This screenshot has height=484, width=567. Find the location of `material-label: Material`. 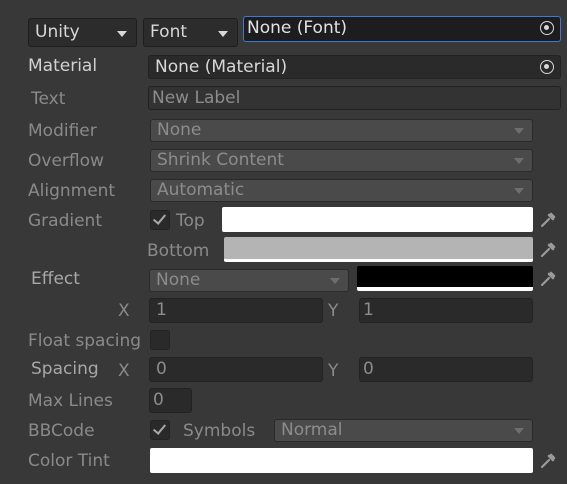

material-label: Material is located at coordinates (63, 66).